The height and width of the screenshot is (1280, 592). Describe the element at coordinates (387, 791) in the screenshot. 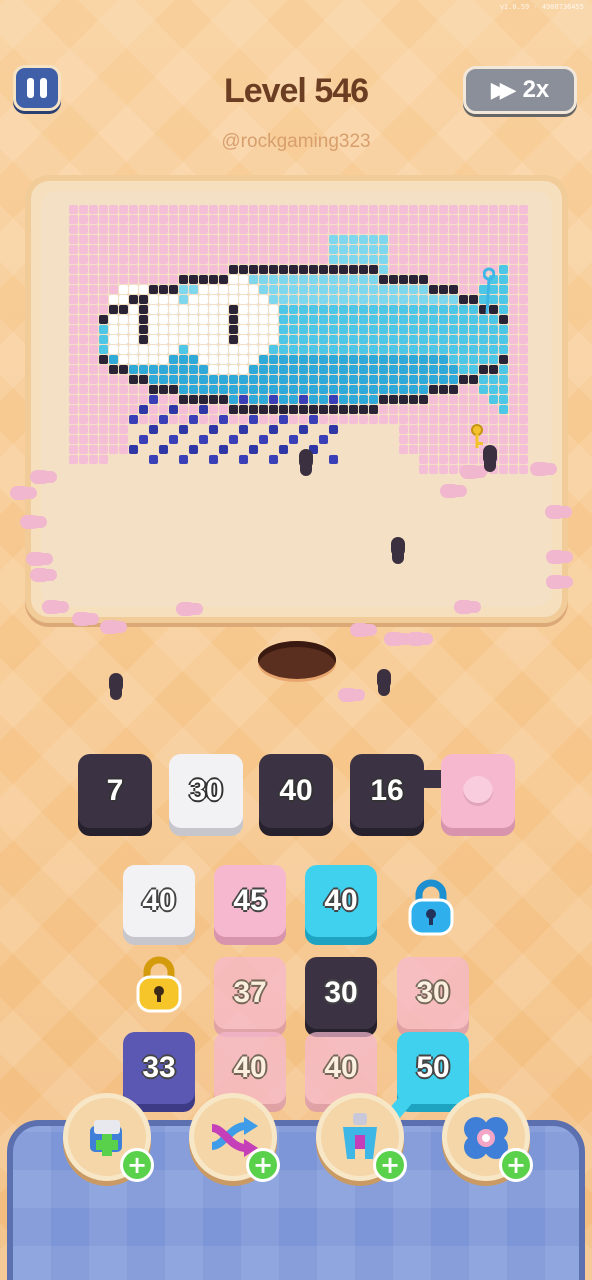

I see `queue-slot: 16` at that location.